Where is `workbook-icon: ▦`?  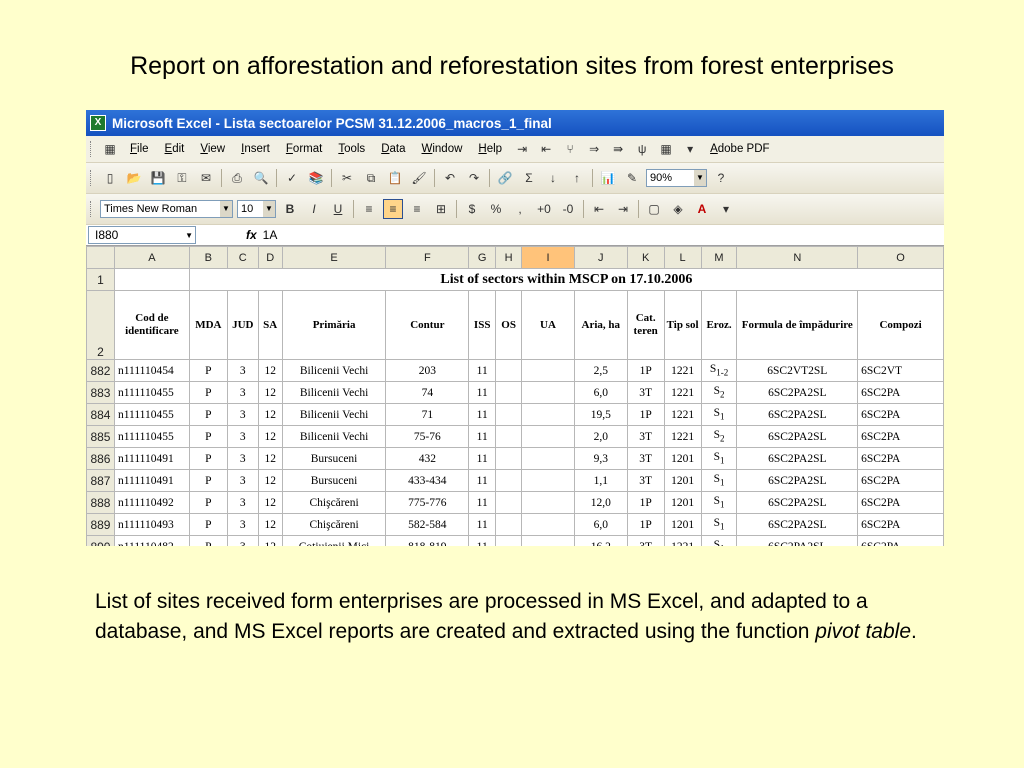 workbook-icon: ▦ is located at coordinates (110, 149).